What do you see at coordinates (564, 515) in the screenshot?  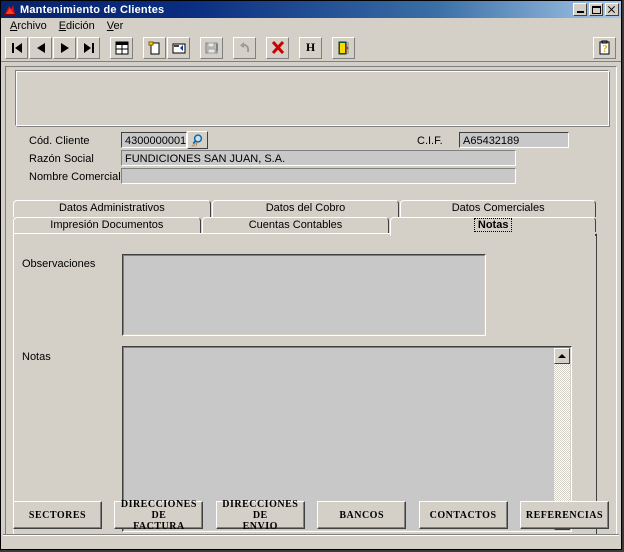 I see `referencias-button: REFERENCIAS` at bounding box center [564, 515].